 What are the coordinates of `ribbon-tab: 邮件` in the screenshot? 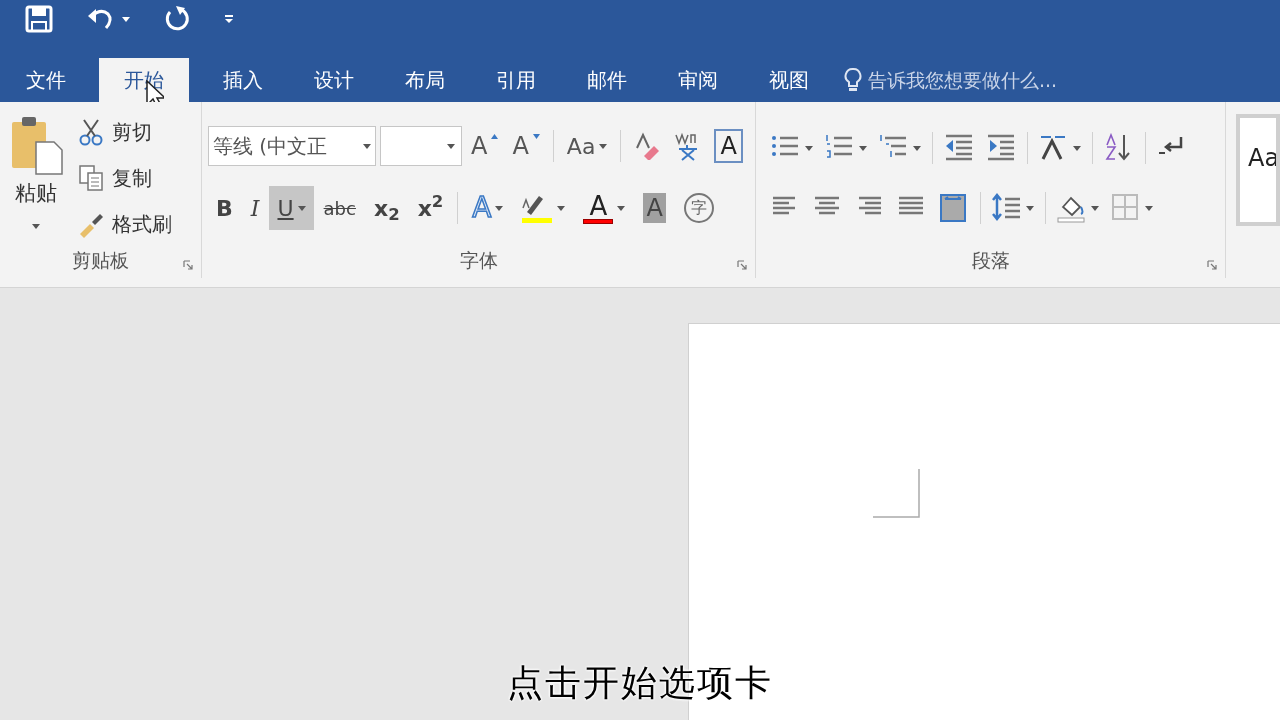 It's located at (606, 80).